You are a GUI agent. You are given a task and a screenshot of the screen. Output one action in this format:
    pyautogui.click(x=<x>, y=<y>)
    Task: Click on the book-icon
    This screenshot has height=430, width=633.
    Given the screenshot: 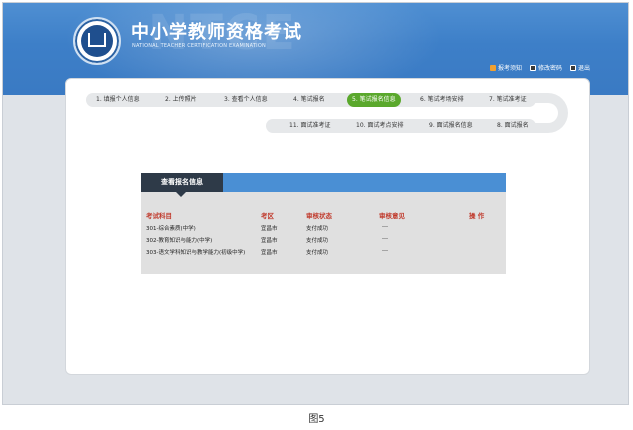 What is the action you would take?
    pyautogui.click(x=97, y=40)
    